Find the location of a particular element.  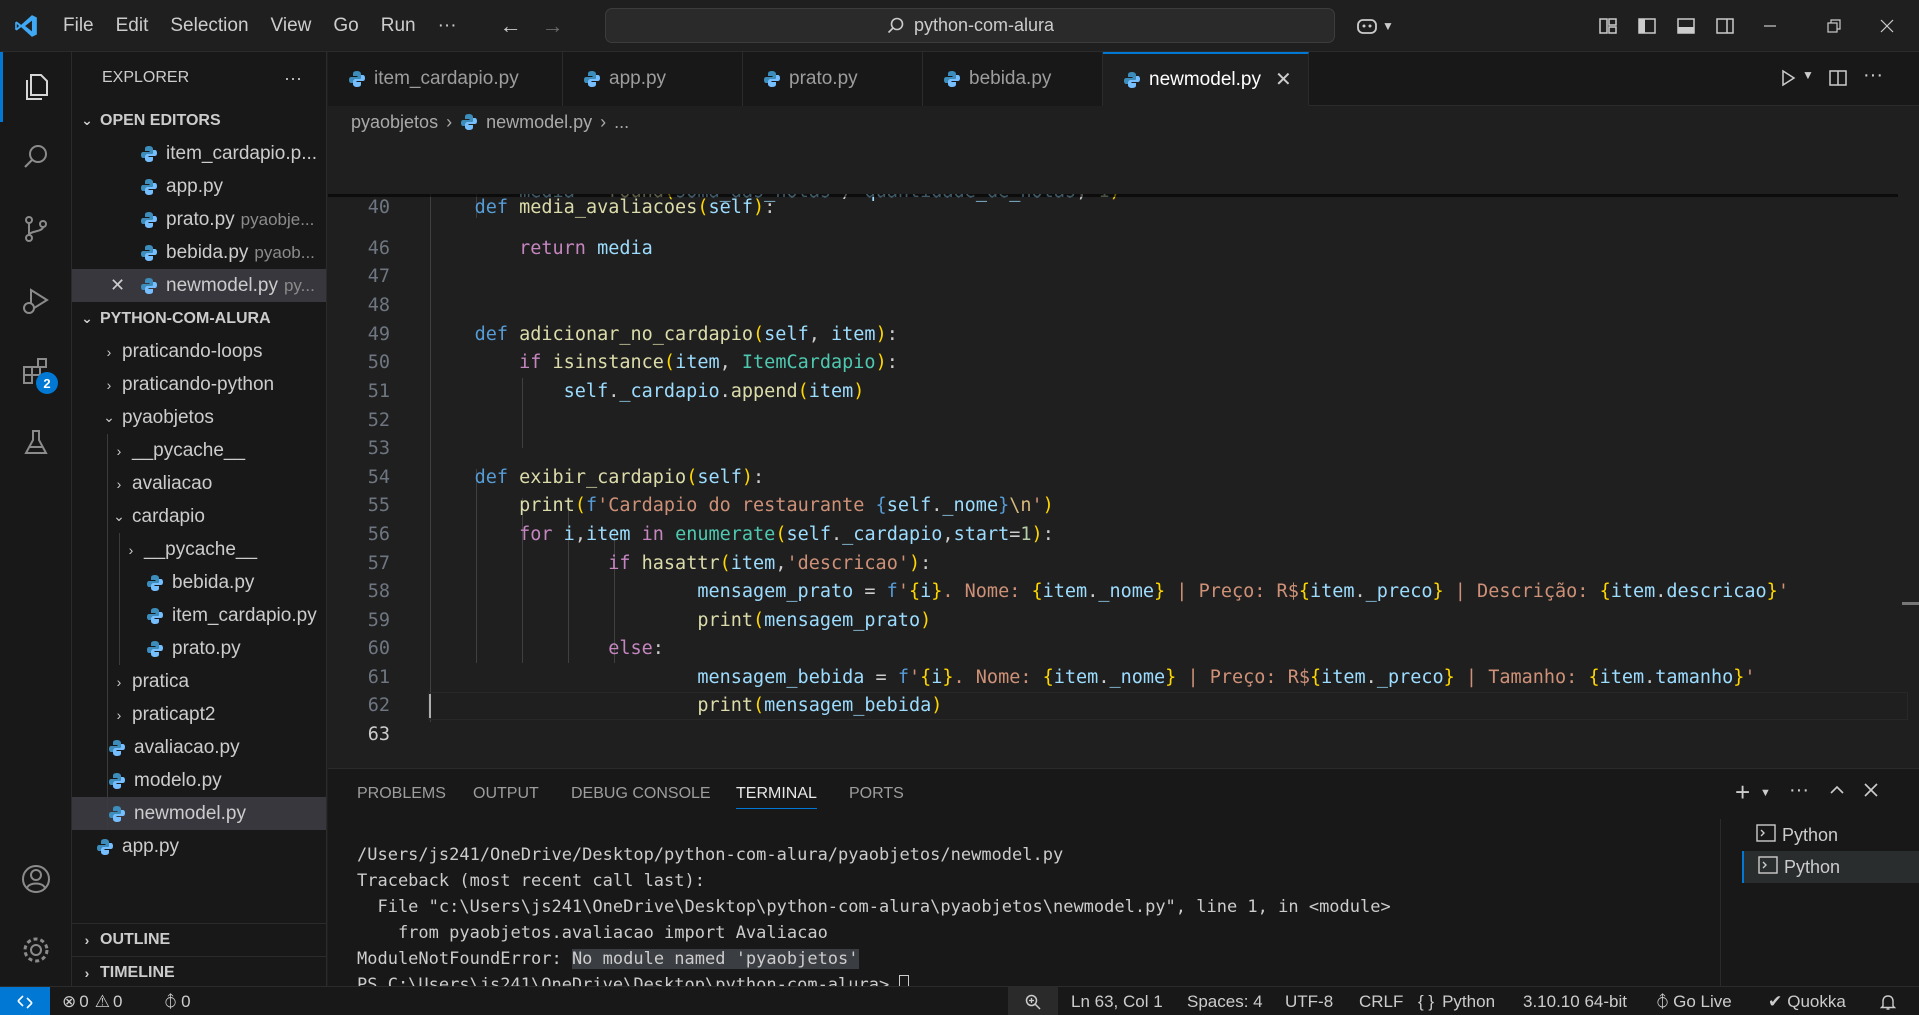

tree-folder: › pratica is located at coordinates (199, 681).